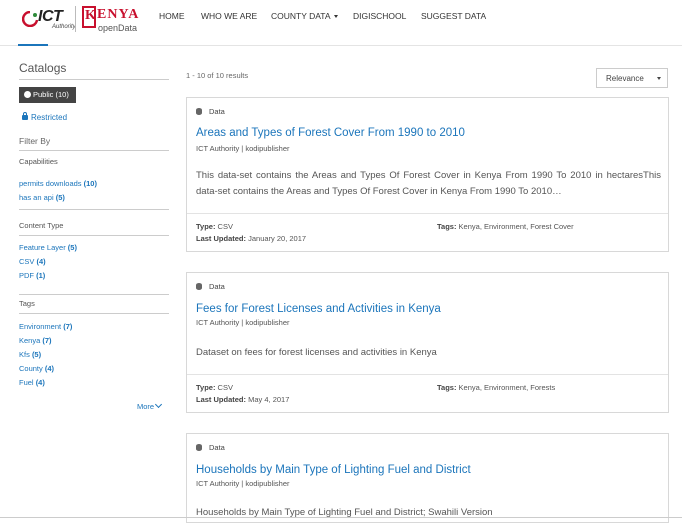  Describe the element at coordinates (35, 340) in the screenshot. I see `facet-kenya: Kenya (7)` at that location.